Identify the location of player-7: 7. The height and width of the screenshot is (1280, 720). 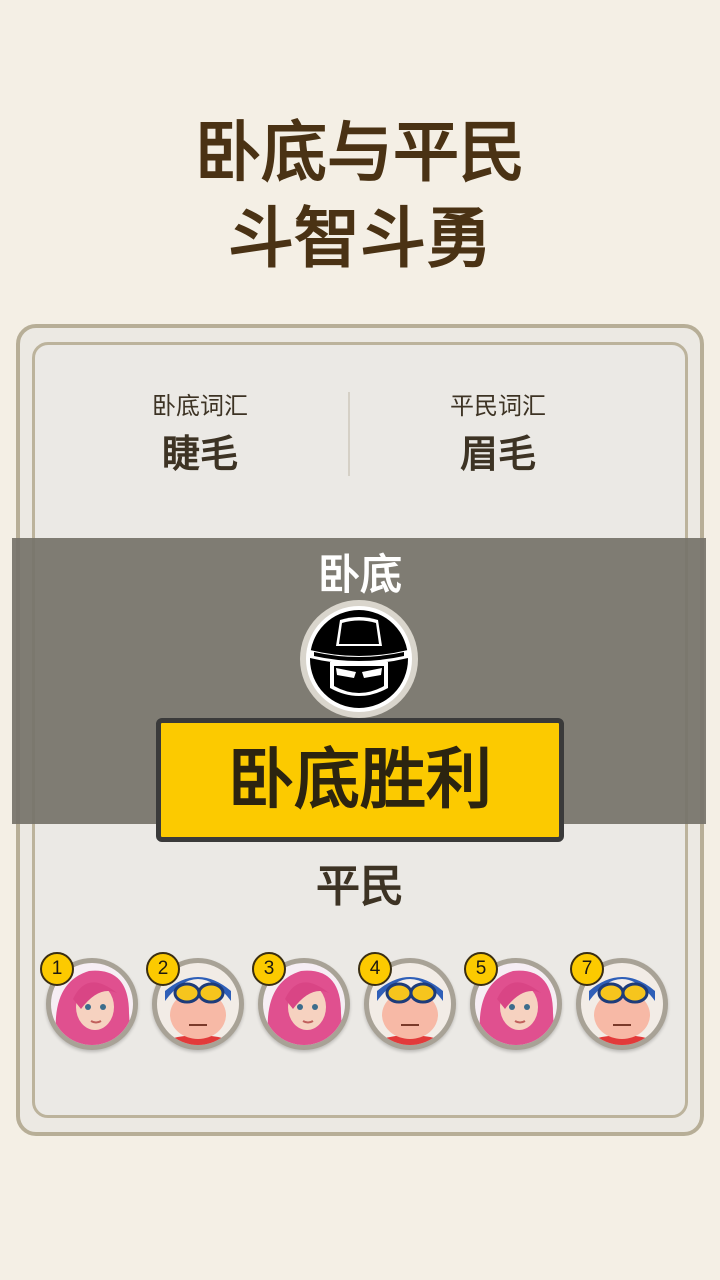
(619, 1001).